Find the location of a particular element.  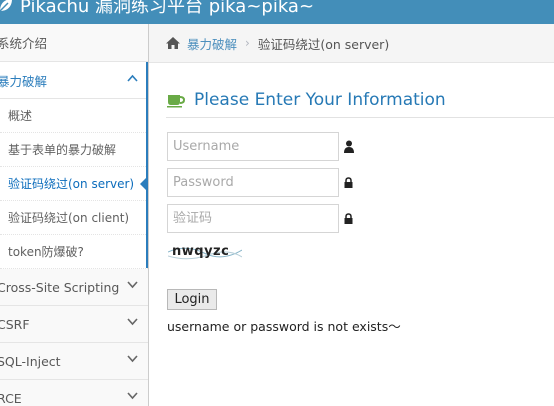

top-navbar: Pikachu 漏洞练习平台 pika~pika~ is located at coordinates (277, 12).